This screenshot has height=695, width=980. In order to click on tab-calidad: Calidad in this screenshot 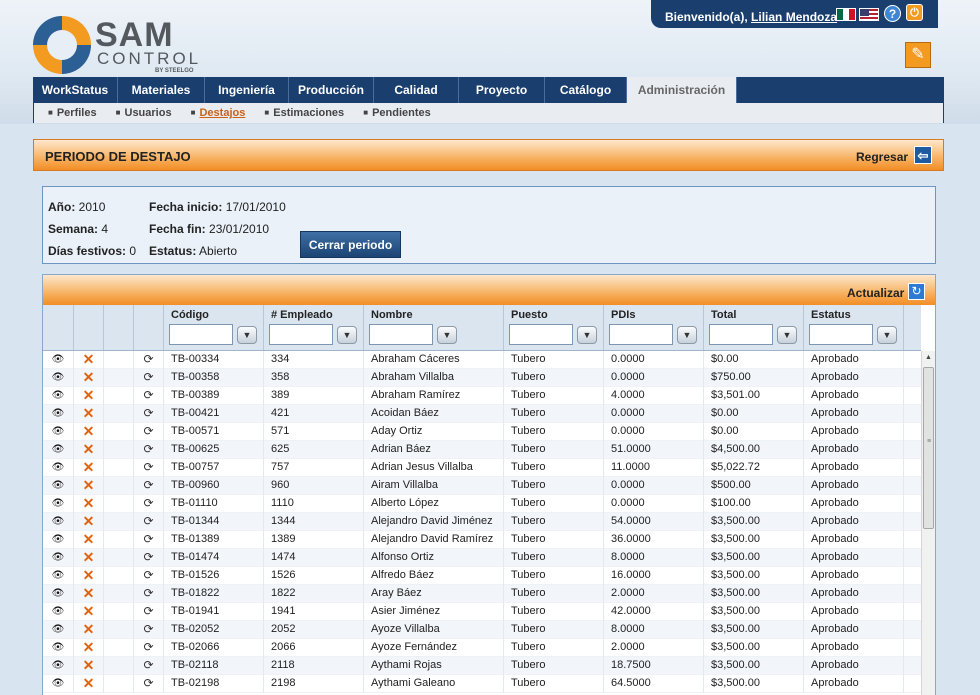, I will do `click(416, 90)`.